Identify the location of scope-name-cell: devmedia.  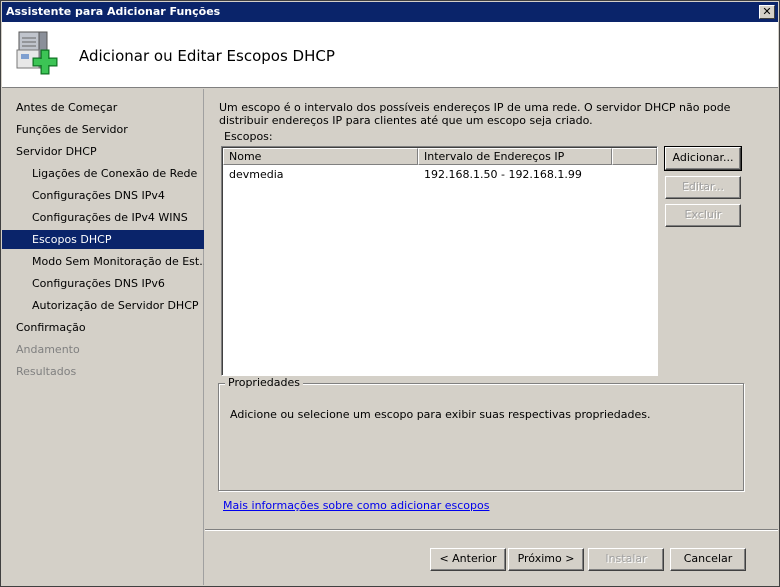
(256, 174).